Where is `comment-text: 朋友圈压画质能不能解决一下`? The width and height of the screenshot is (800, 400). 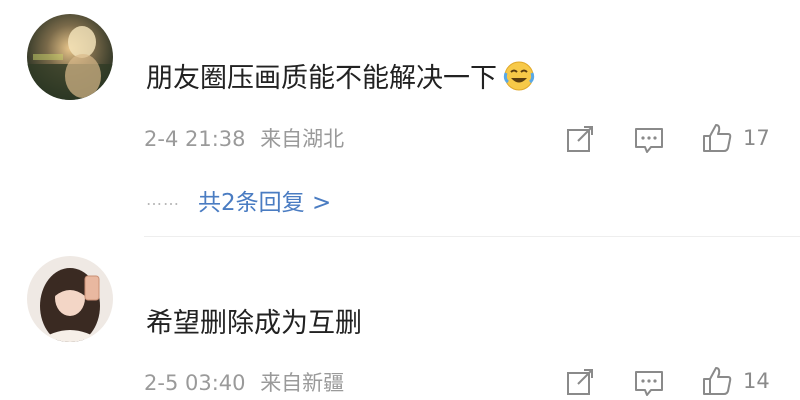 comment-text: 朋友圈压画质能不能解决一下 is located at coordinates (340, 80).